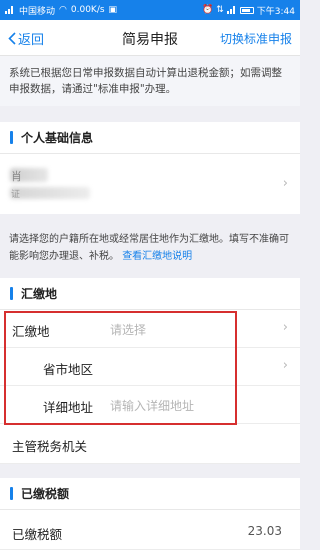 The image size is (320, 550). I want to click on remit-location-select: 汇缴地 请选择 ›, so click(150, 329).